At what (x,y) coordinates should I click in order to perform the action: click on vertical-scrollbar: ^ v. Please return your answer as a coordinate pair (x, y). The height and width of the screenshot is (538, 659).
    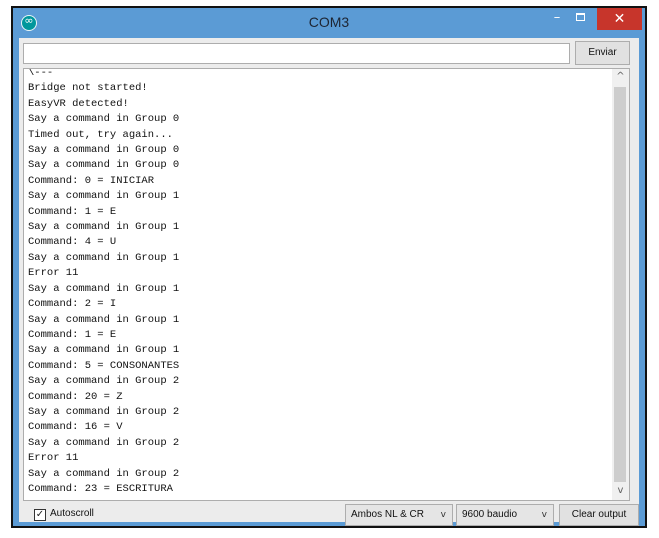
    Looking at the image, I should click on (620, 284).